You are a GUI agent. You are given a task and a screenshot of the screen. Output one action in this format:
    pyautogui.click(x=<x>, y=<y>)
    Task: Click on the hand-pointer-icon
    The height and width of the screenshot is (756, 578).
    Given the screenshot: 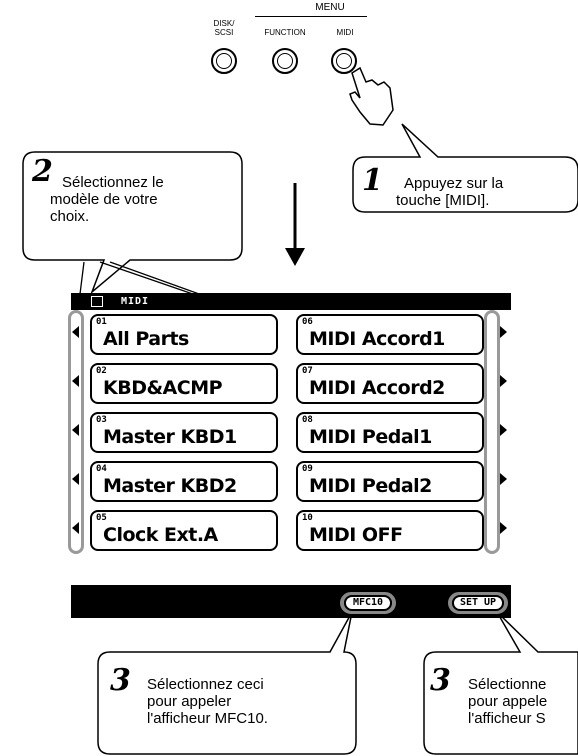 What is the action you would take?
    pyautogui.click(x=371, y=96)
    